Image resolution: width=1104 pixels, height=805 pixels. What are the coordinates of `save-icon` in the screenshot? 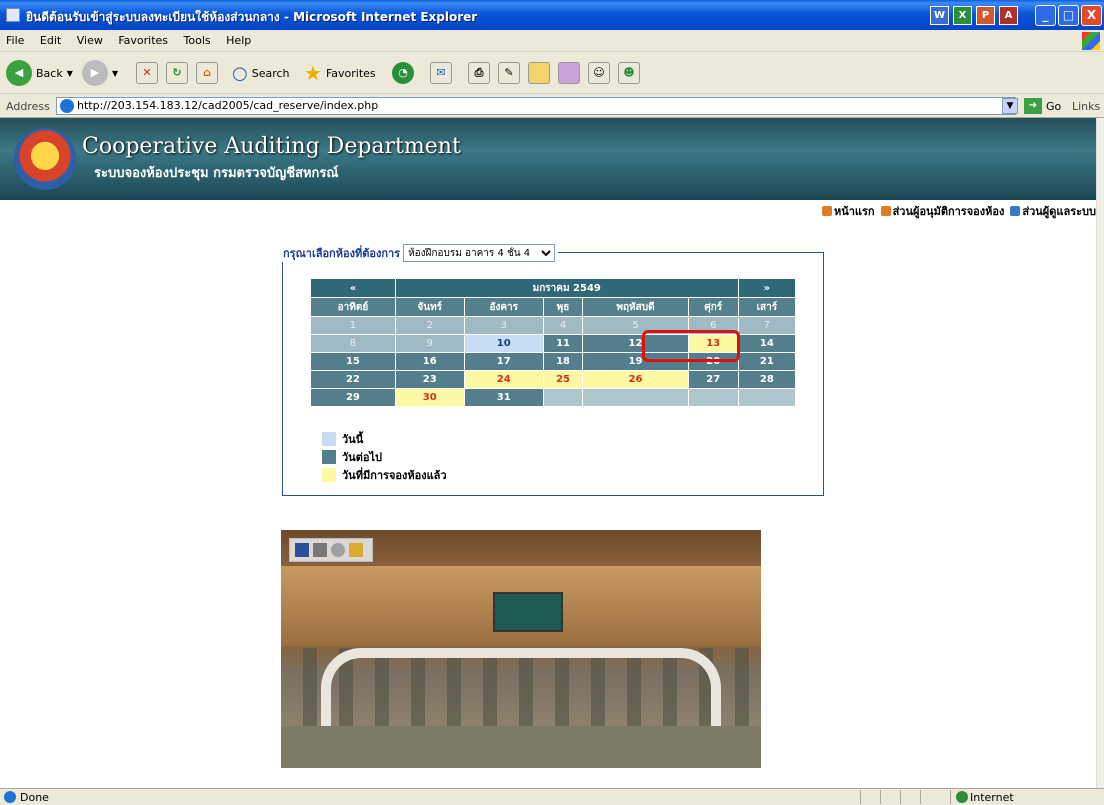 It's located at (302, 550).